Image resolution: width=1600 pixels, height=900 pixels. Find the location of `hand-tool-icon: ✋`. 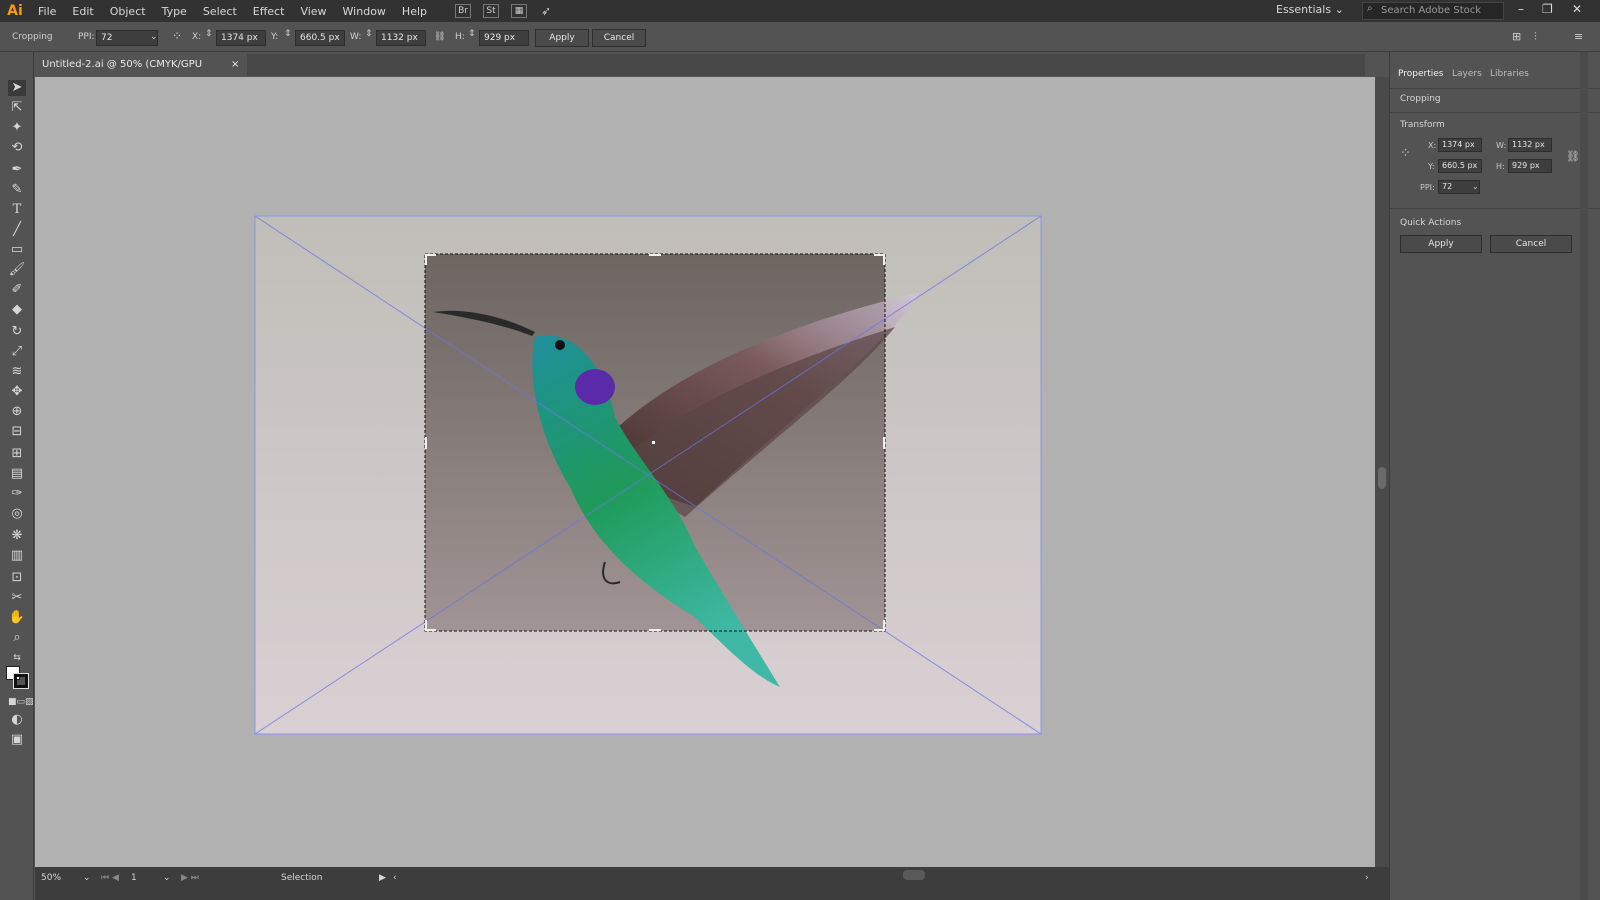

hand-tool-icon: ✋ is located at coordinates (17, 618).